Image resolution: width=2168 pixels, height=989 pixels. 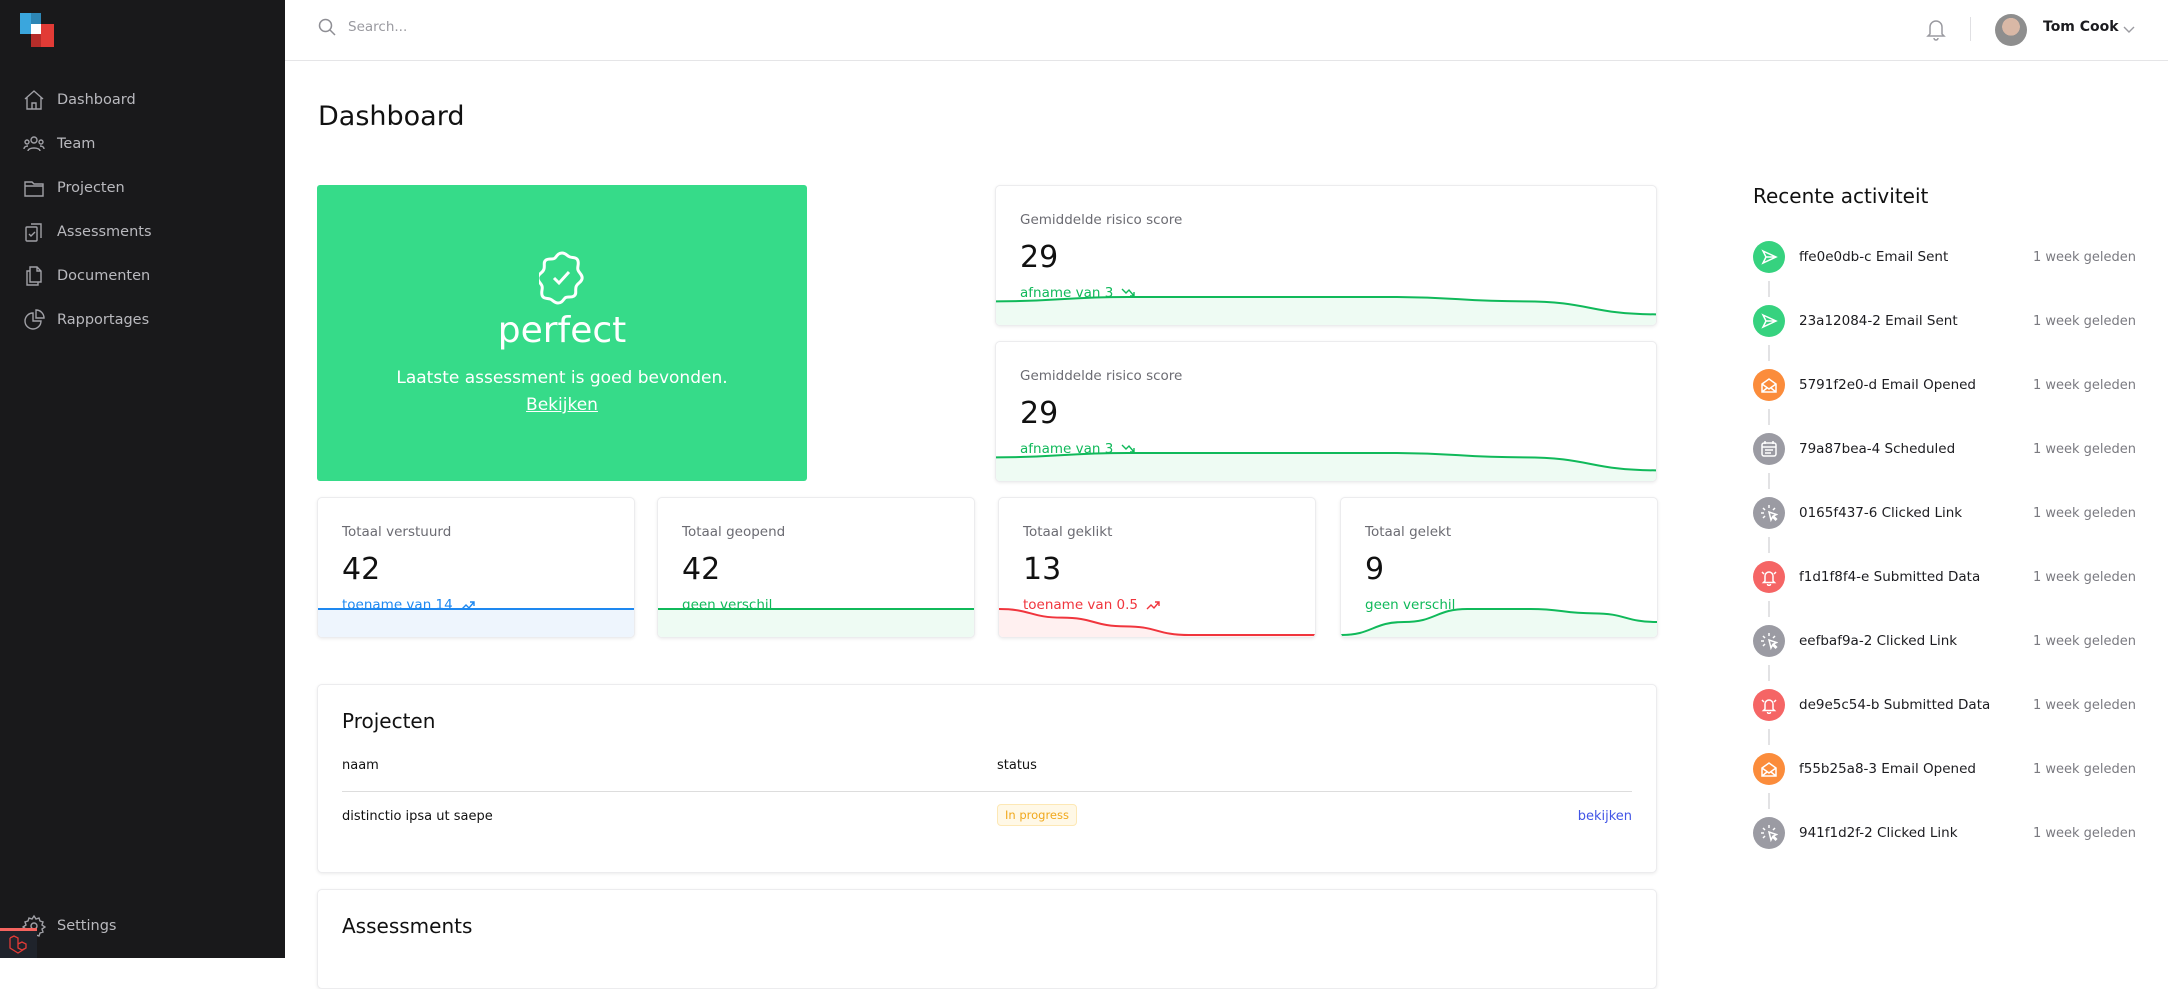 I want to click on page-title: Dashboard, so click(x=391, y=116).